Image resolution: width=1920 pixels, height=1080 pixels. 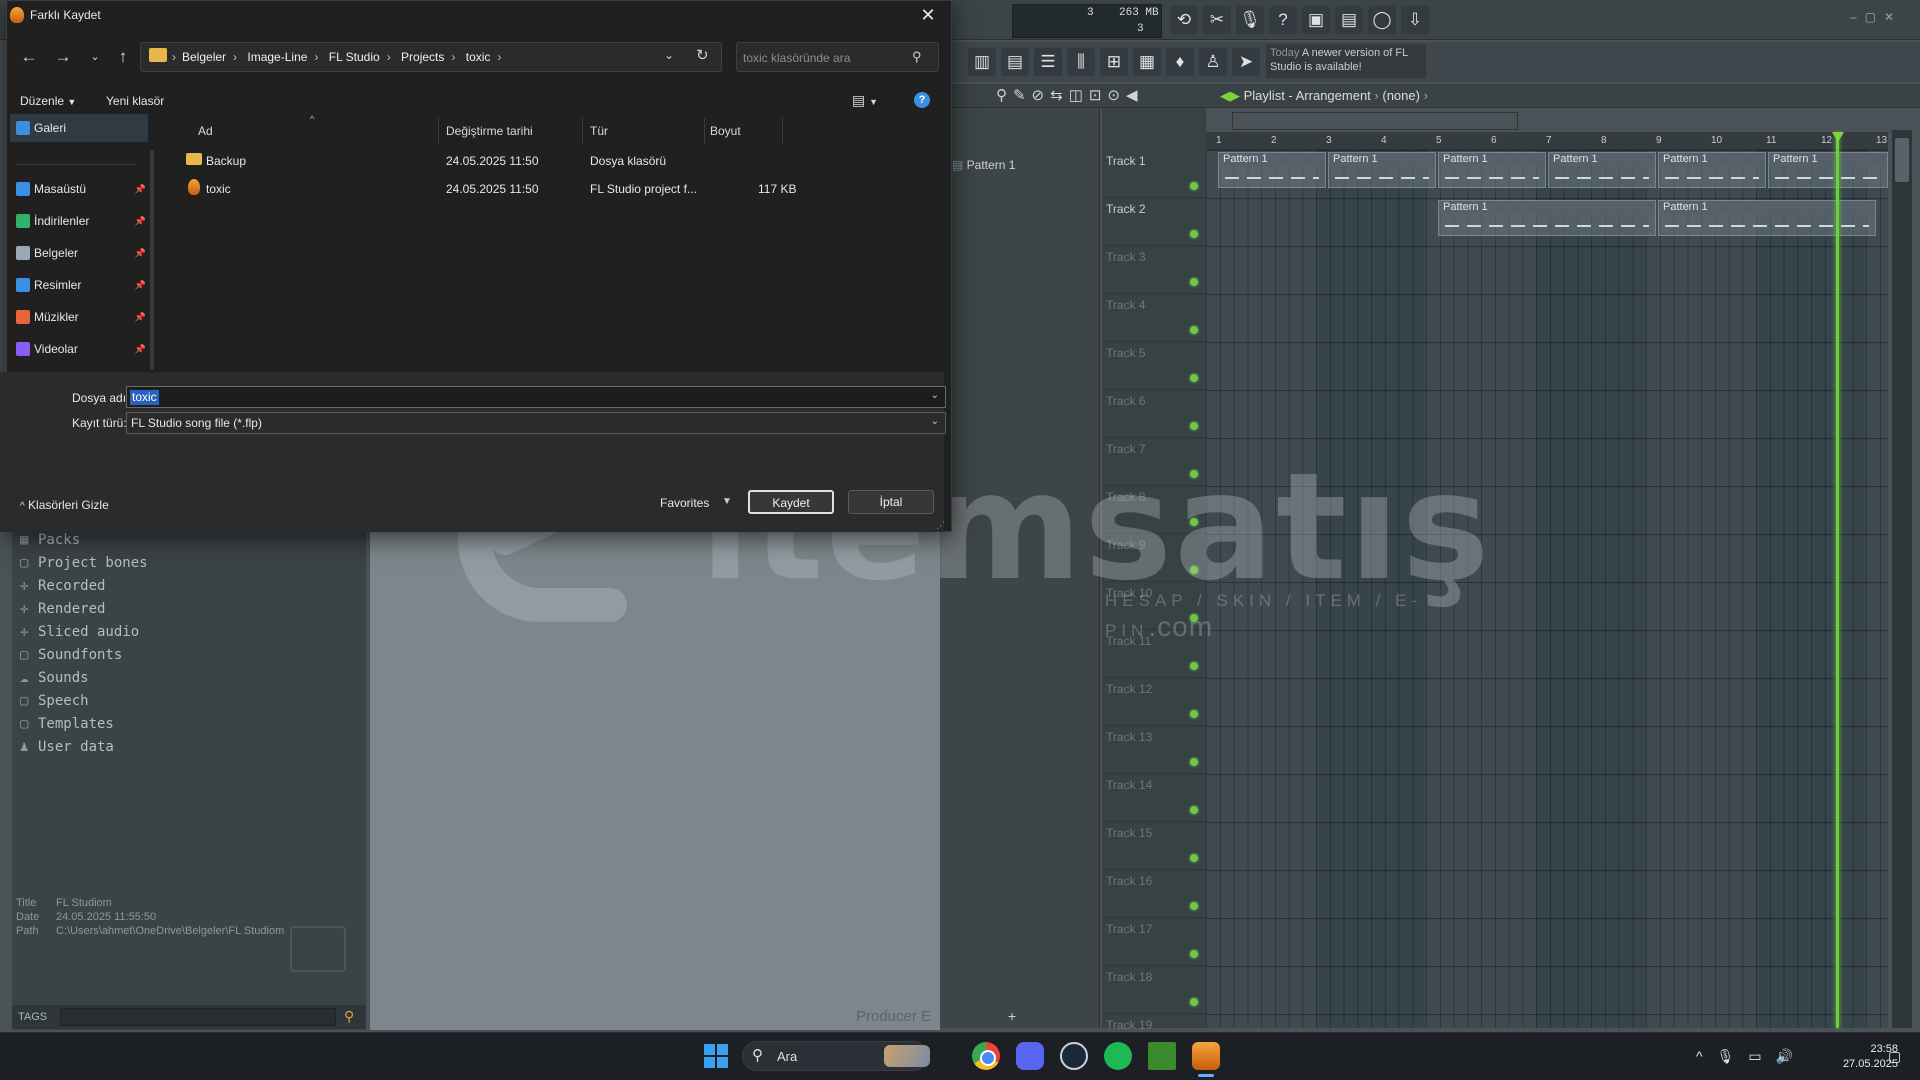 I want to click on column-name: Ad, so click(x=205, y=131).